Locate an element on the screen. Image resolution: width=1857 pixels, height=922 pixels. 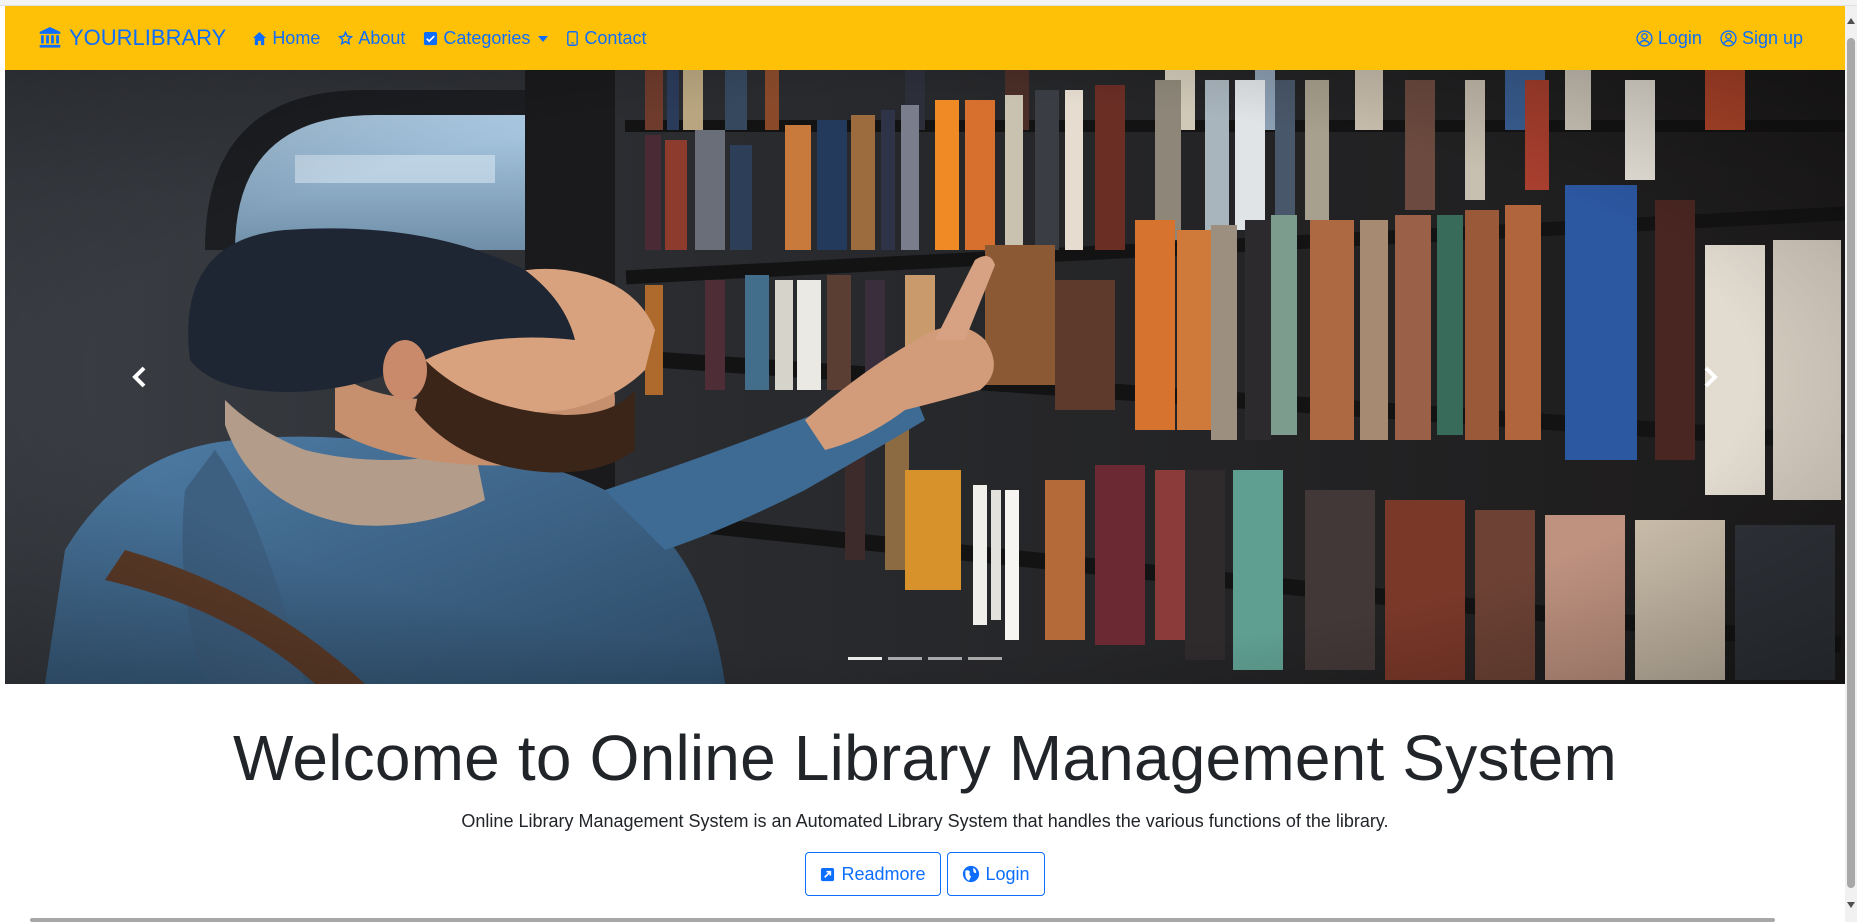
brand-label: YOURLIBRARY is located at coordinates (148, 37).